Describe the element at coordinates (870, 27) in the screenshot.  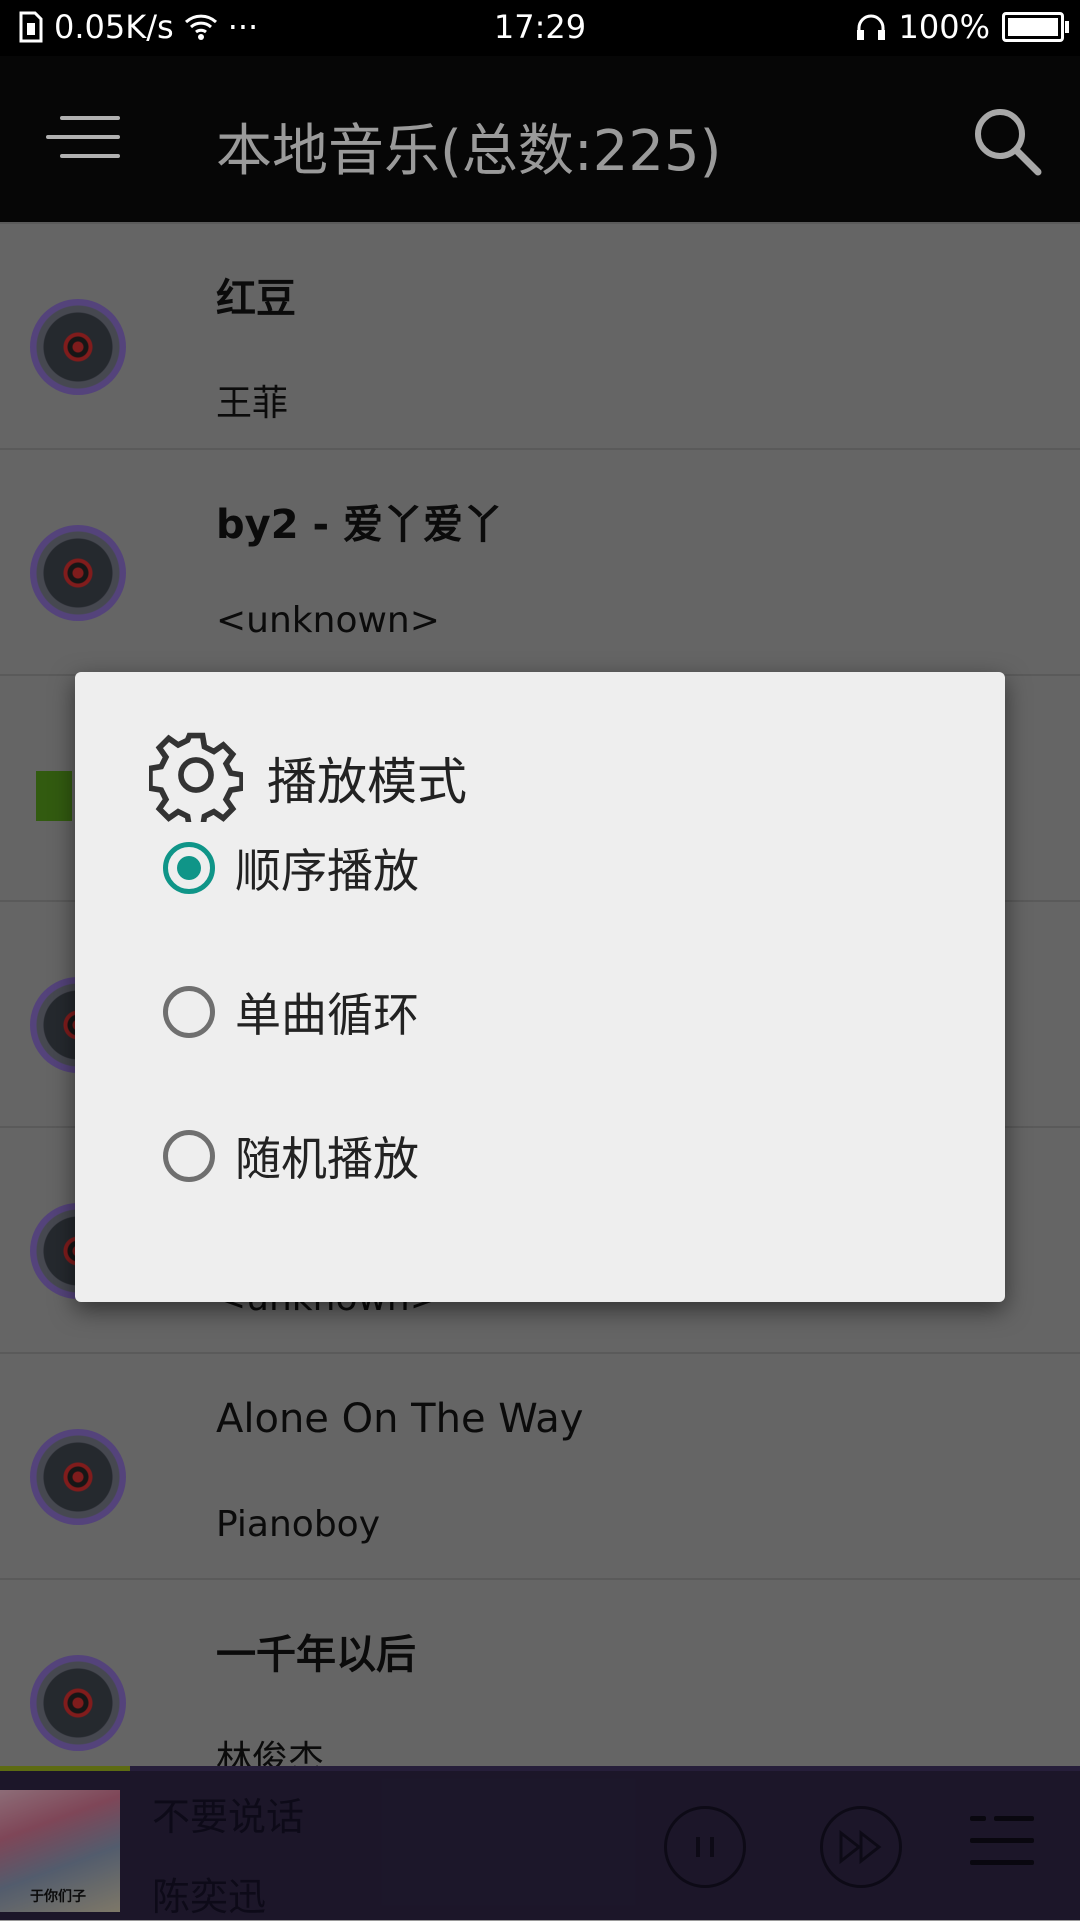
I see `headphone-icon` at that location.